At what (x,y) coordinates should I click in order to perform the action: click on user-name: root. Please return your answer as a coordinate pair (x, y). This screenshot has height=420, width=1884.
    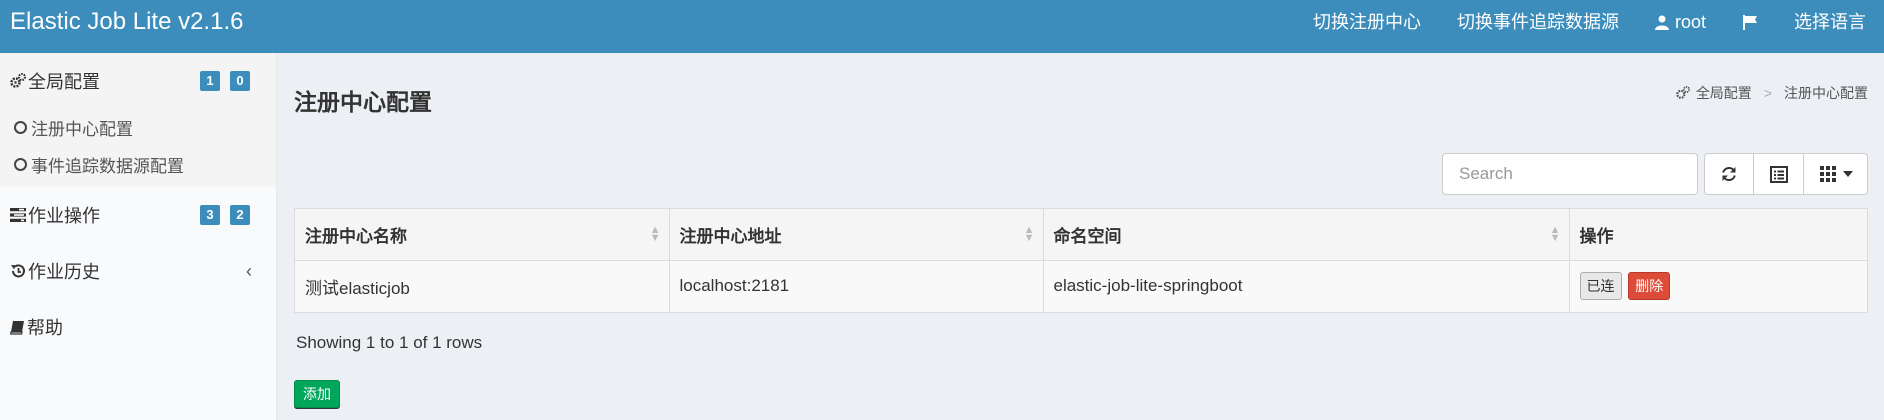
    Looking at the image, I should click on (1690, 22).